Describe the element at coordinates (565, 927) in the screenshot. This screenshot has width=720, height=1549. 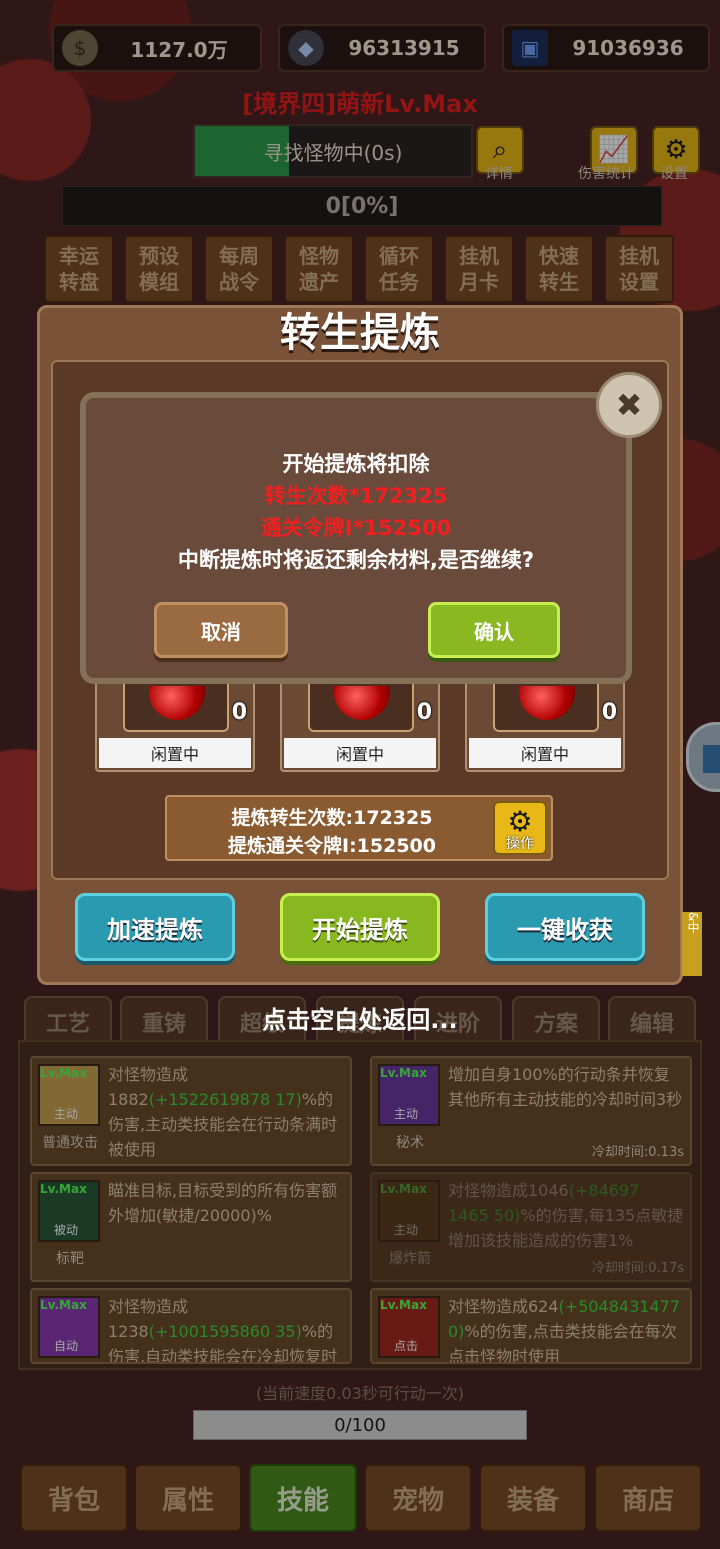
I see `harvest-all-button: 一键收获` at that location.